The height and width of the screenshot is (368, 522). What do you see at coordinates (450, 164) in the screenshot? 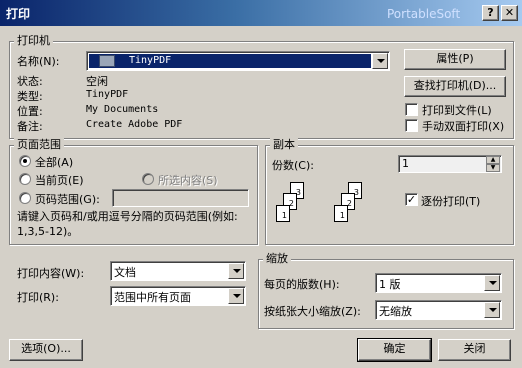
I see `copies-count-input: 1 ▲ ▼` at bounding box center [450, 164].